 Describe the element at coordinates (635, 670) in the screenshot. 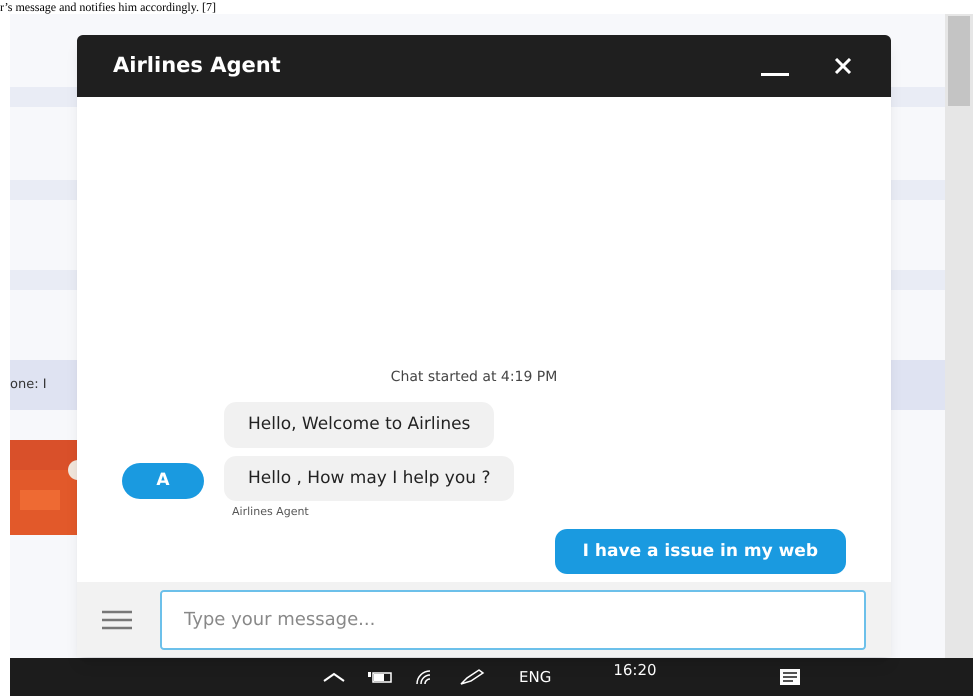

I see `clock-time: 16:20` at that location.